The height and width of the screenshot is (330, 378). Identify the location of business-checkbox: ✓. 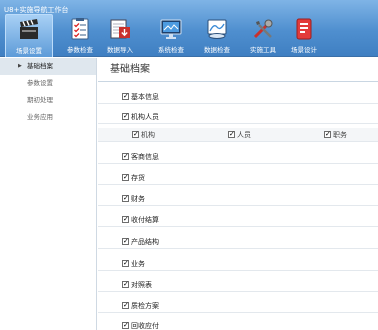
(125, 263).